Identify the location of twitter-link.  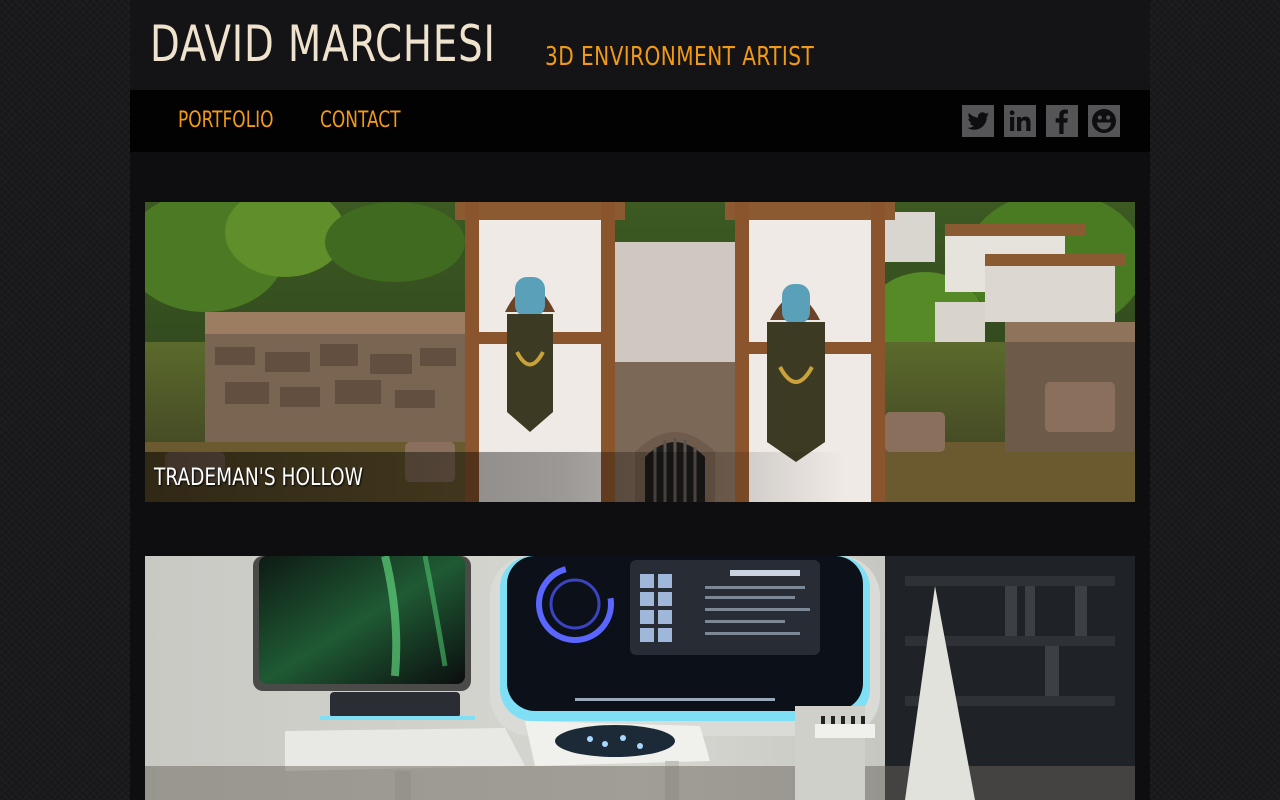
(978, 121).